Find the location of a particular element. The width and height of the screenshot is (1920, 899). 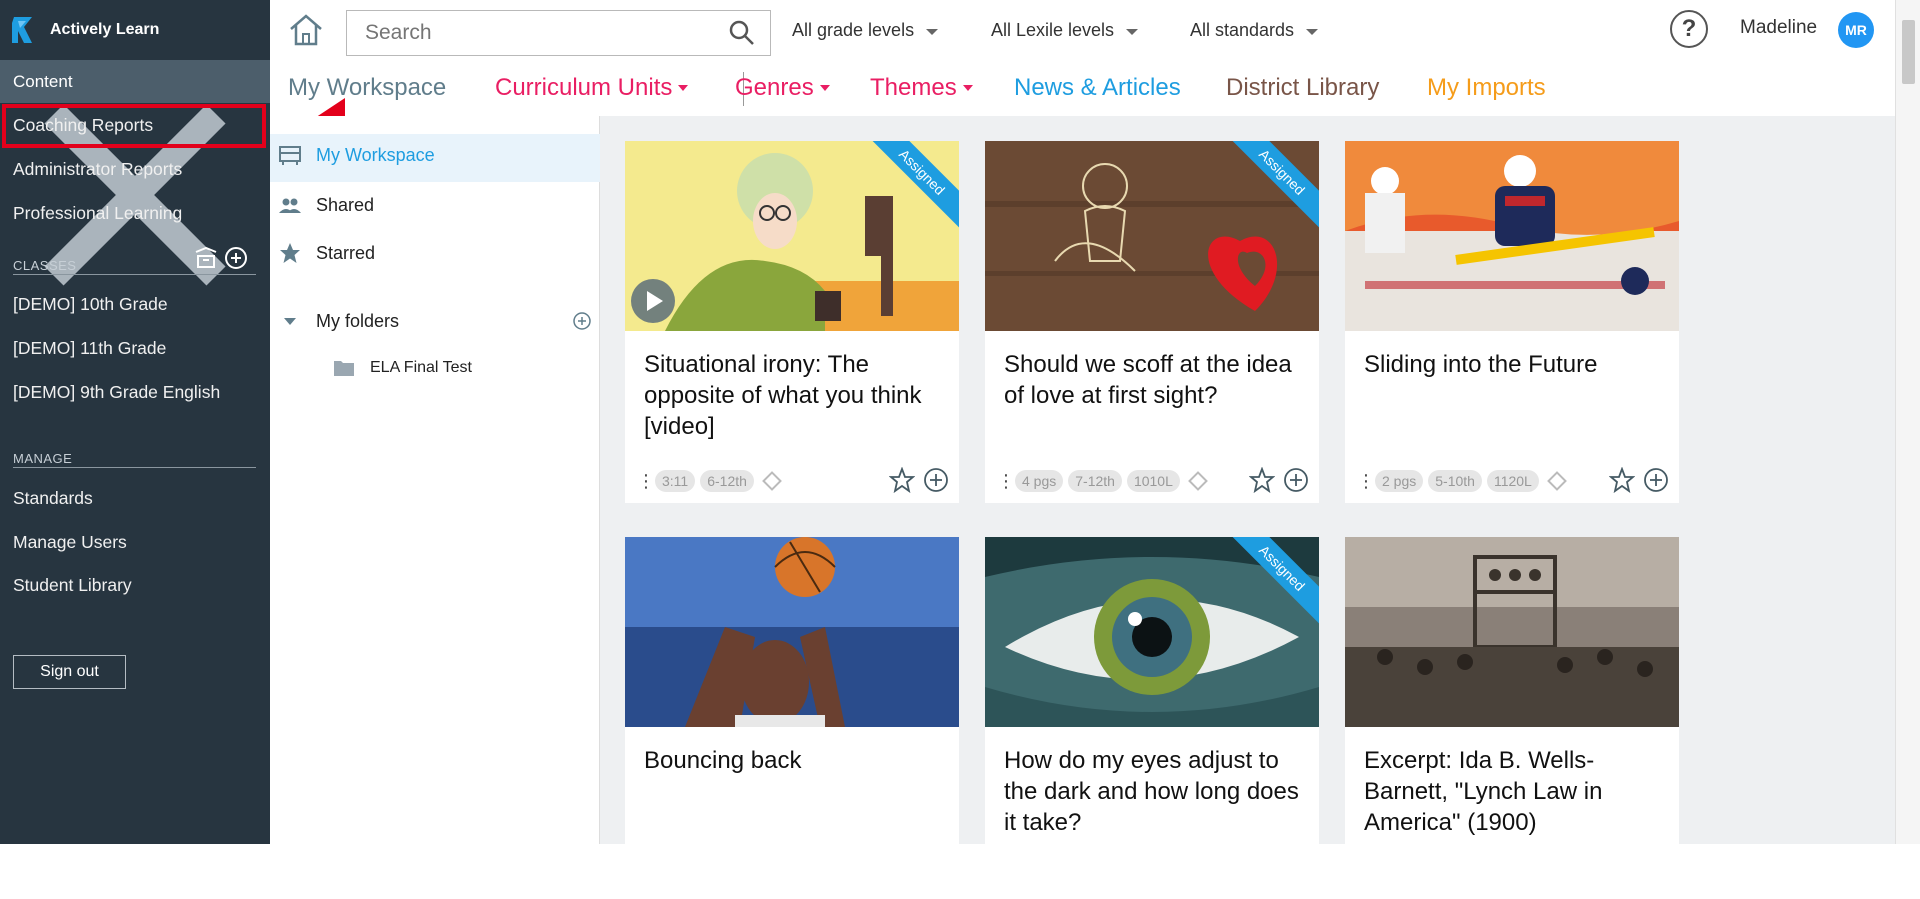

sidebar-item-class-11th: [DEMO] 11th Grade is located at coordinates (89, 348).